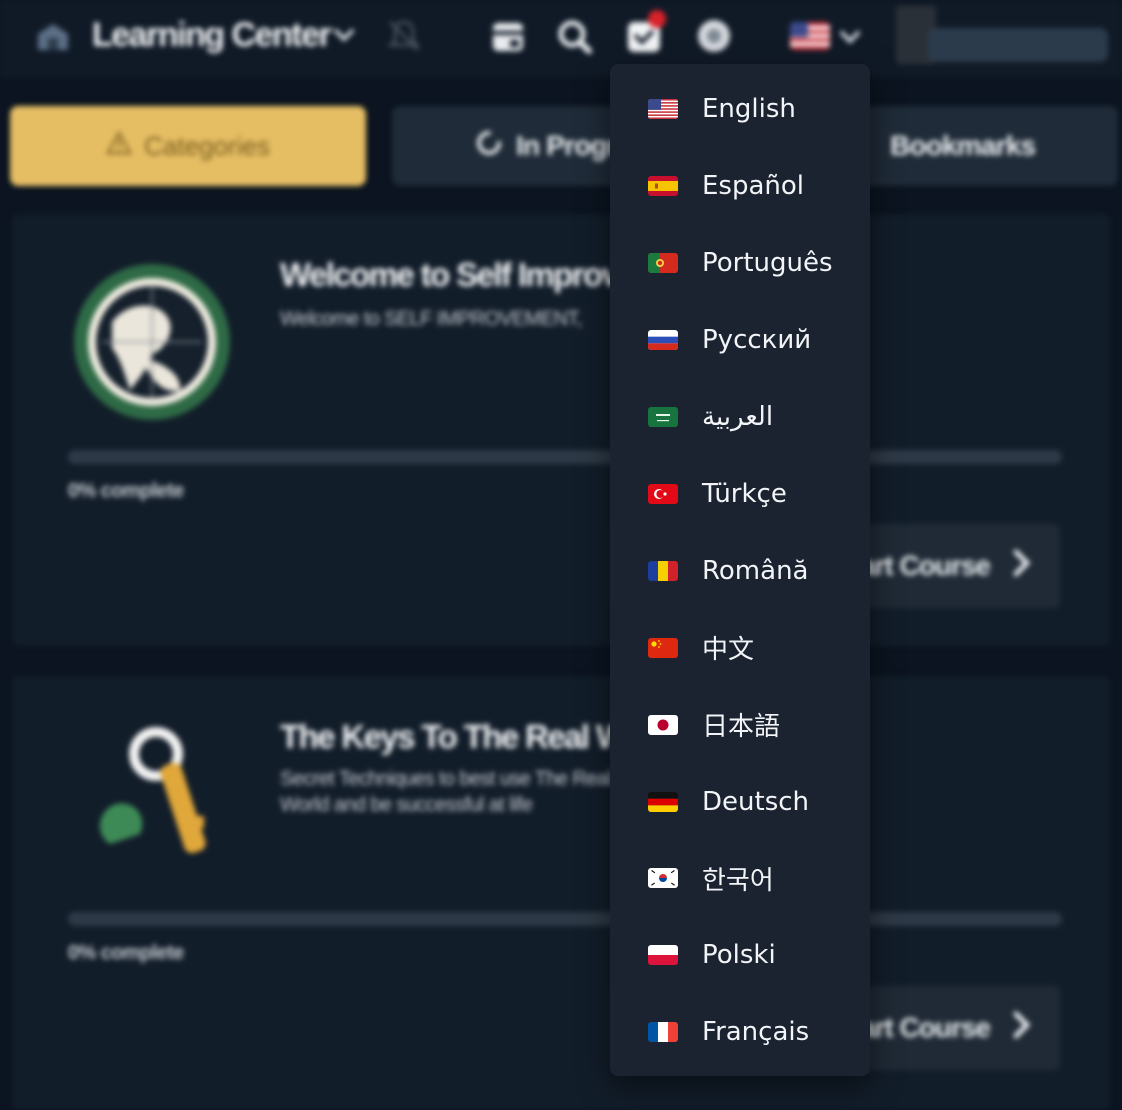 The image size is (1122, 1110). I want to click on language-option-chinese: 中文, so click(740, 647).